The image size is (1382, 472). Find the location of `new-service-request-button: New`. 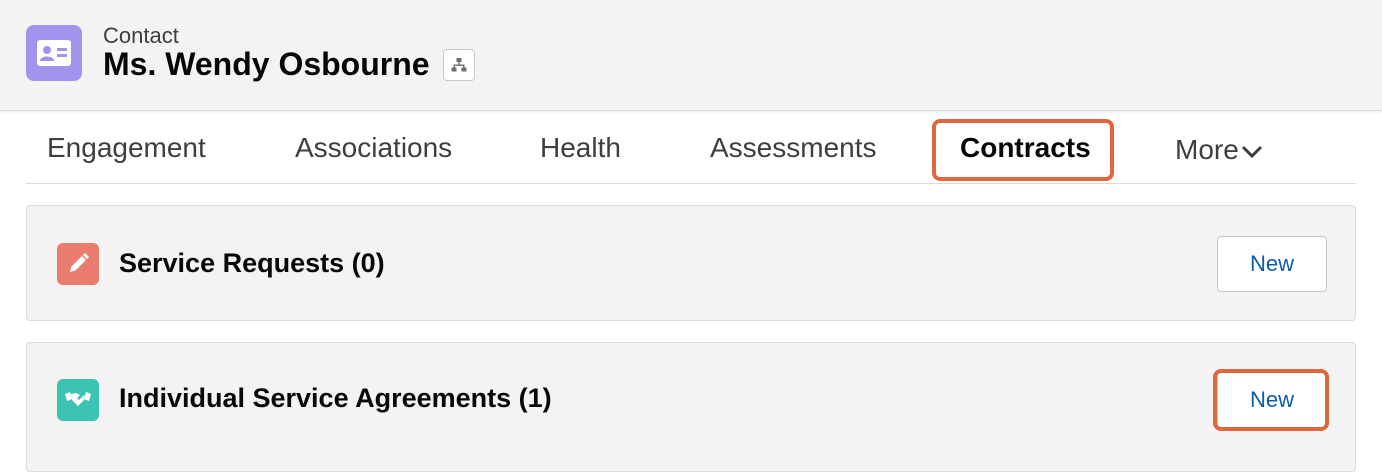

new-service-request-button: New is located at coordinates (1272, 264).